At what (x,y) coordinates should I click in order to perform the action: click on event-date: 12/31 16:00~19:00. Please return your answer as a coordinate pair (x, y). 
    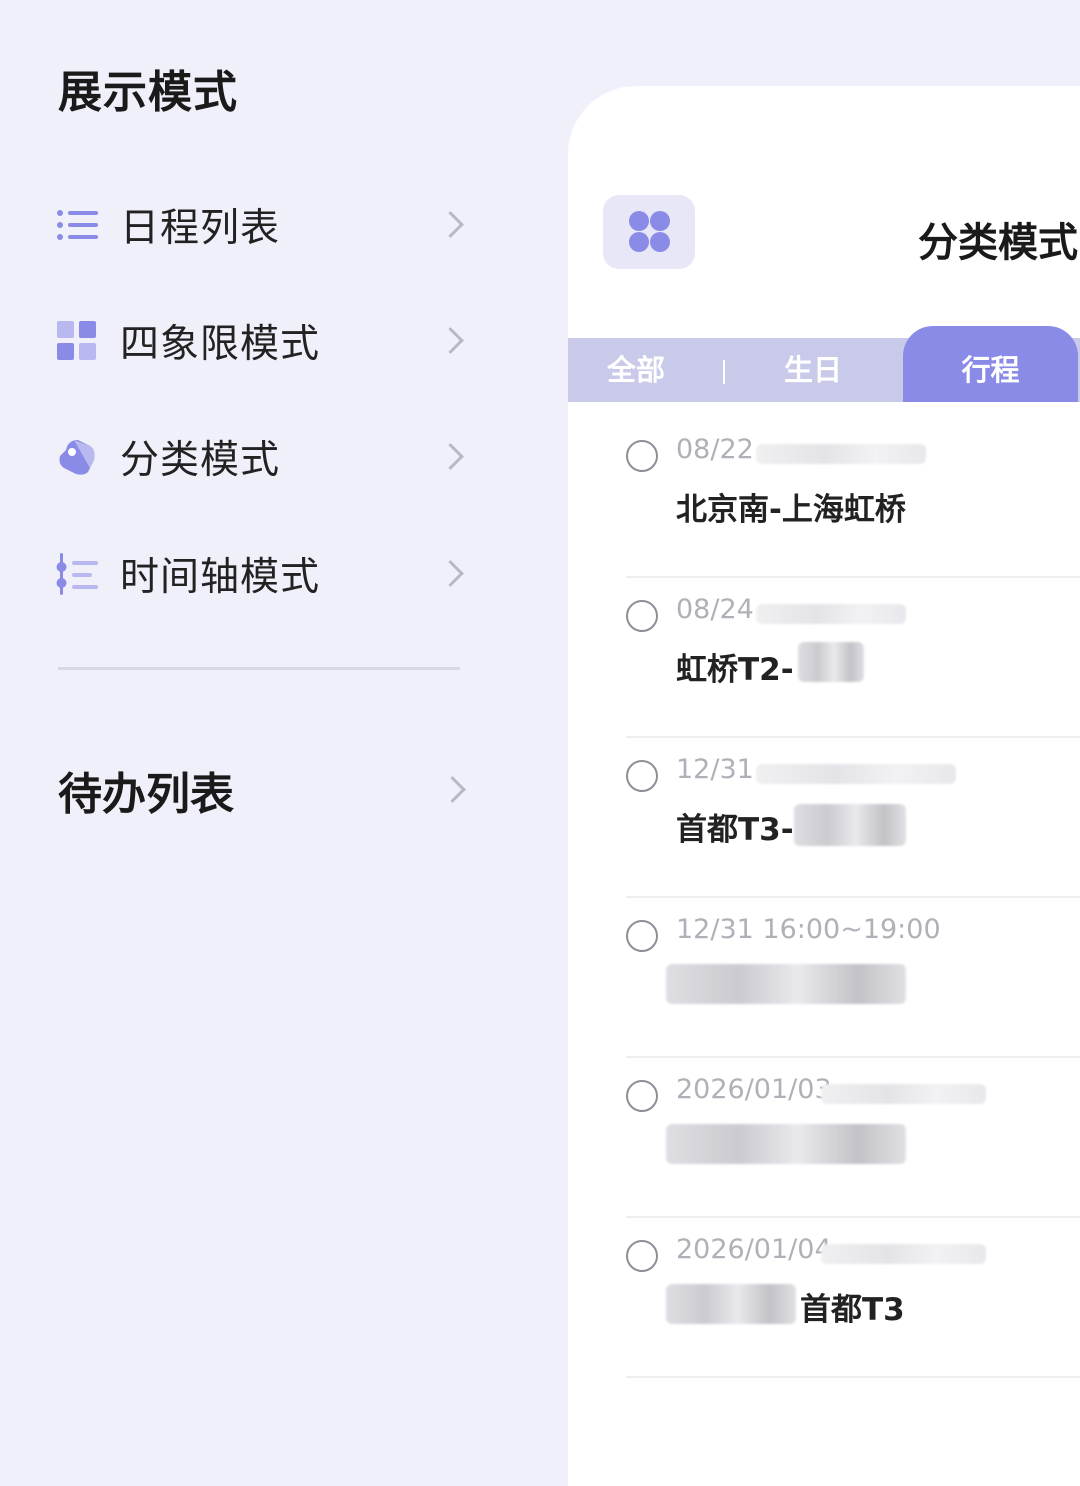
    Looking at the image, I should click on (808, 929).